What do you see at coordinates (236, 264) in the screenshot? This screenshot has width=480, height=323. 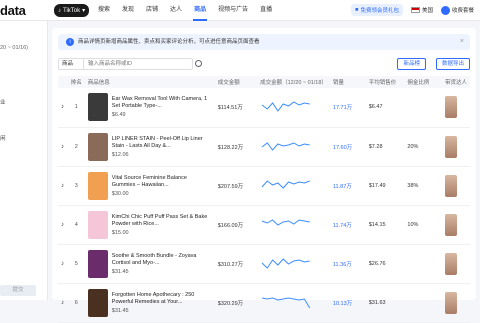 I see `gmv-cell: $310.27万` at bounding box center [236, 264].